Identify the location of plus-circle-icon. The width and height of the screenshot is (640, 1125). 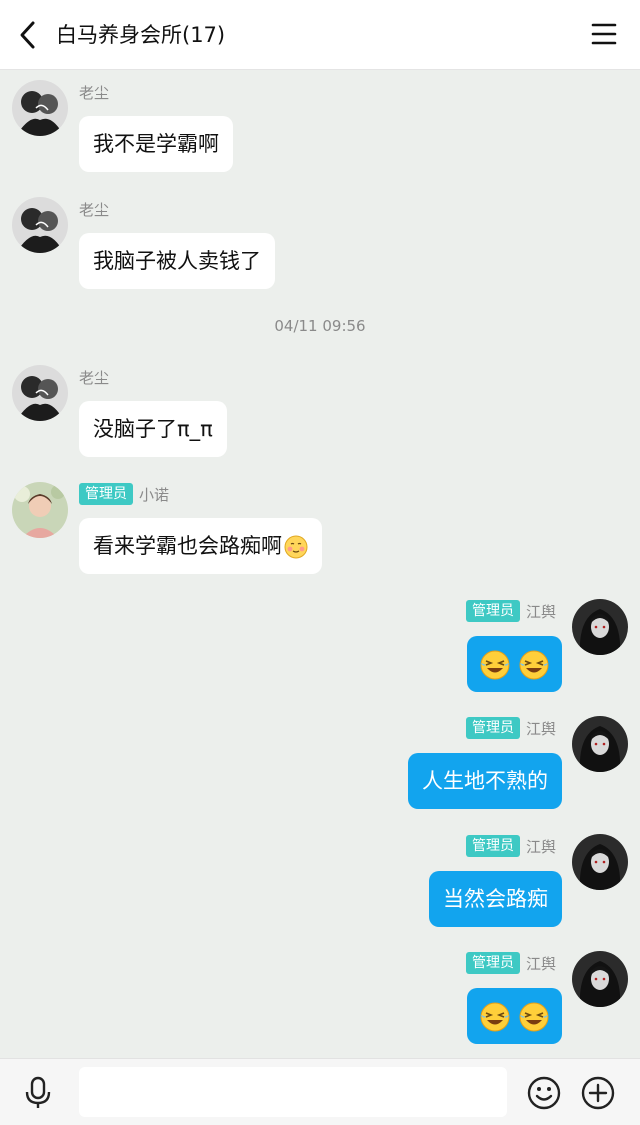
(598, 1093).